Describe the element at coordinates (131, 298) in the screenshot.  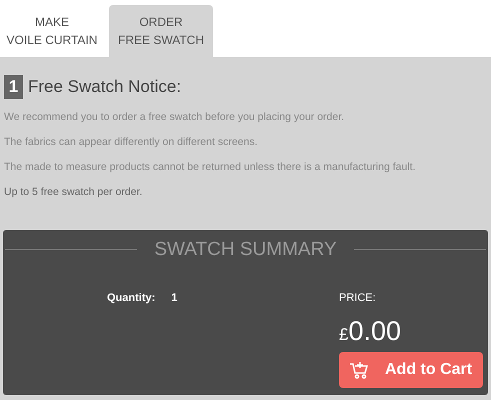
I see `quantity-label: Quantity:` at that location.